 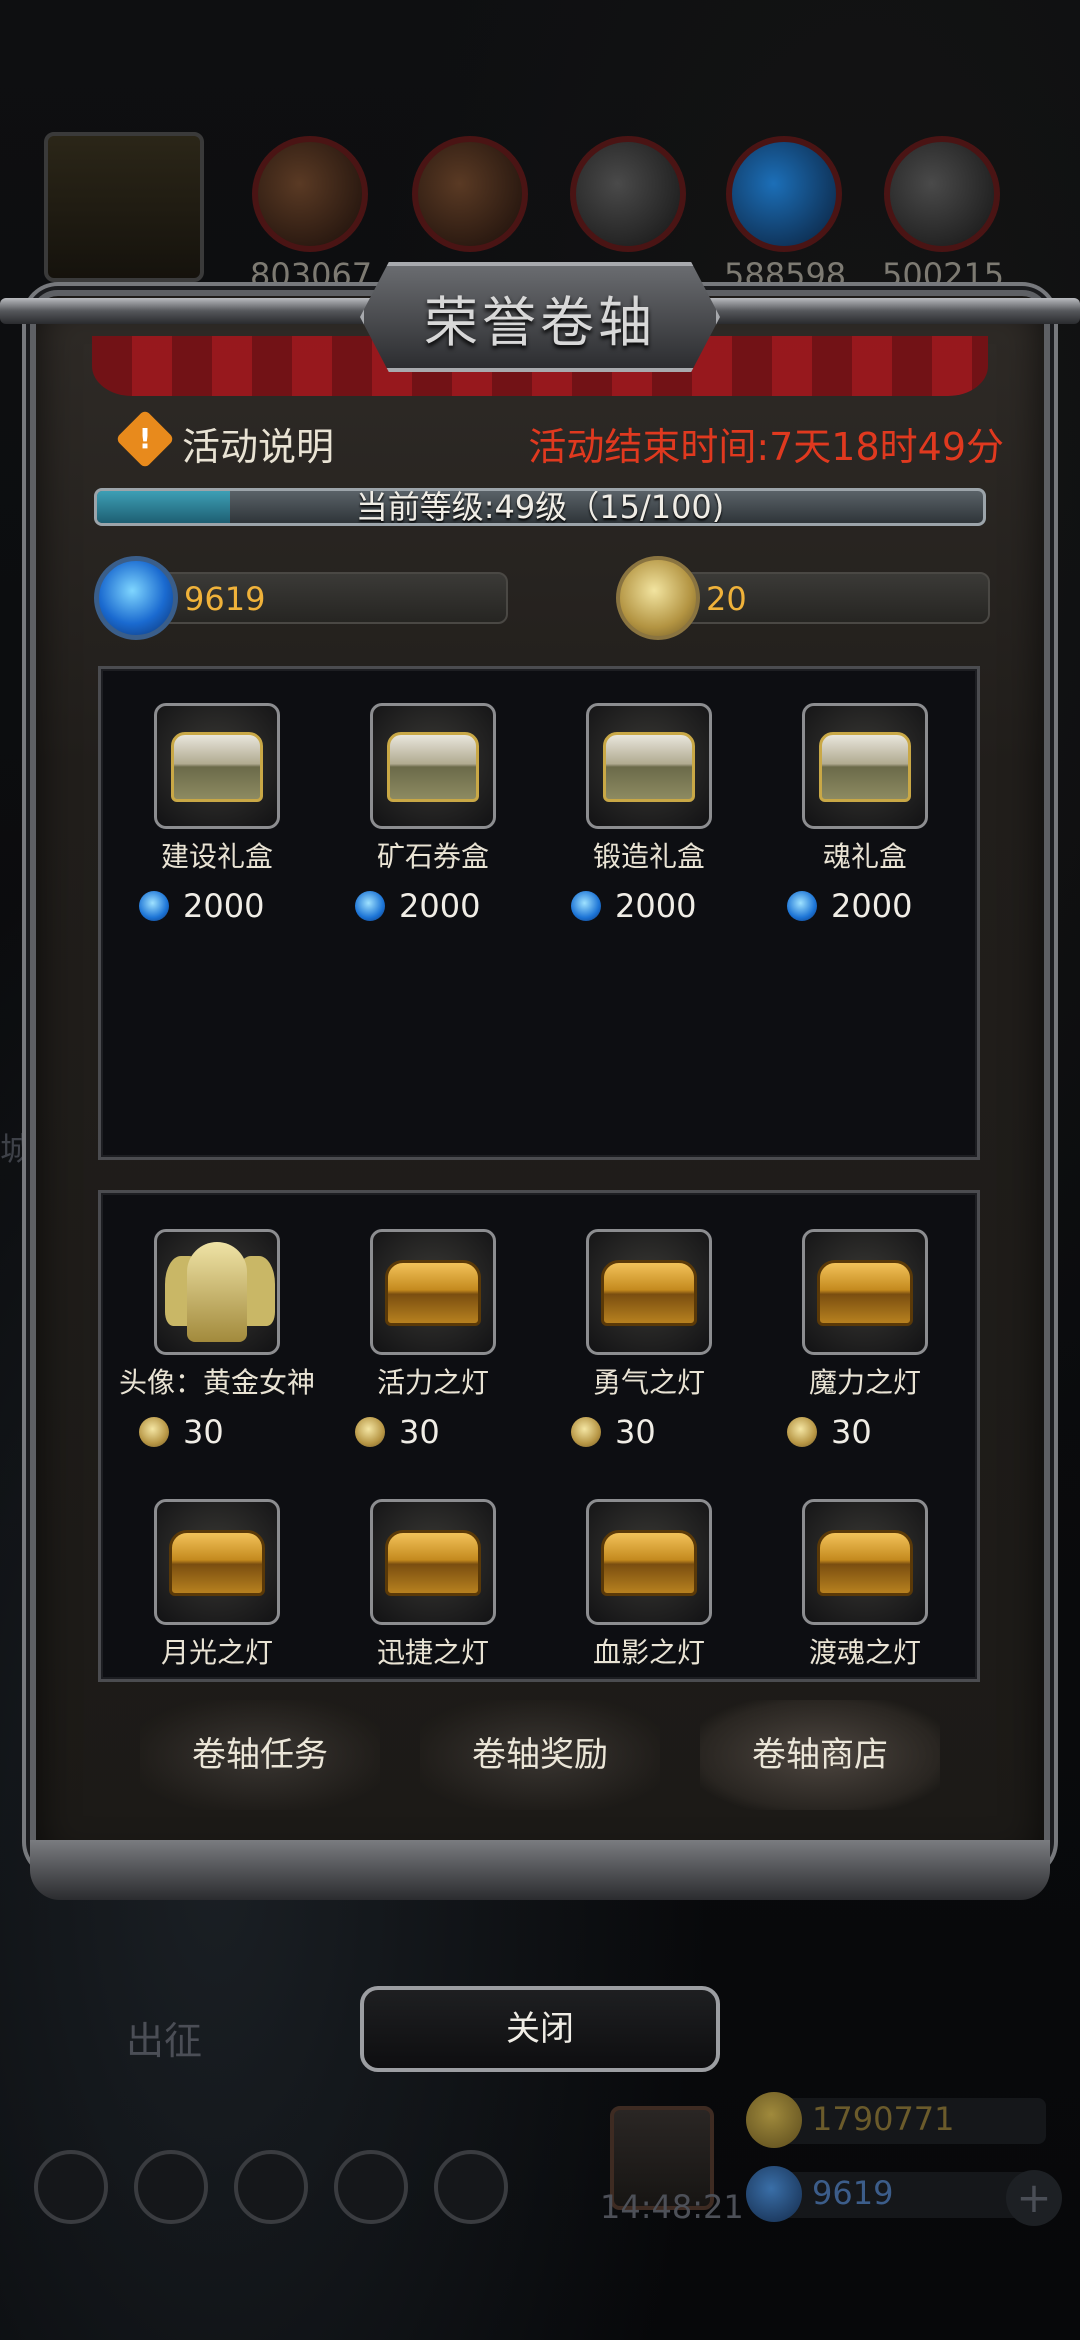 What do you see at coordinates (432, 1652) in the screenshot?
I see `item-name: 迅捷之灯` at bounding box center [432, 1652].